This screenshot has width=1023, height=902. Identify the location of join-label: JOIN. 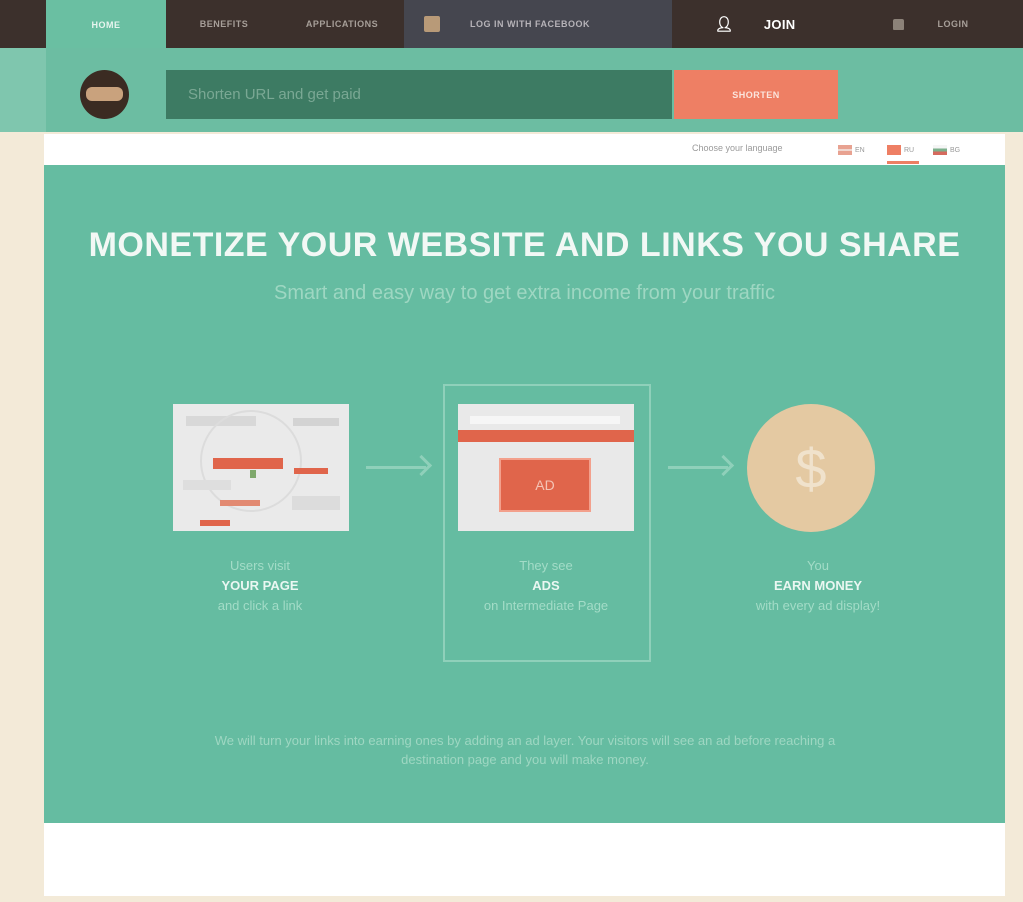
(779, 24).